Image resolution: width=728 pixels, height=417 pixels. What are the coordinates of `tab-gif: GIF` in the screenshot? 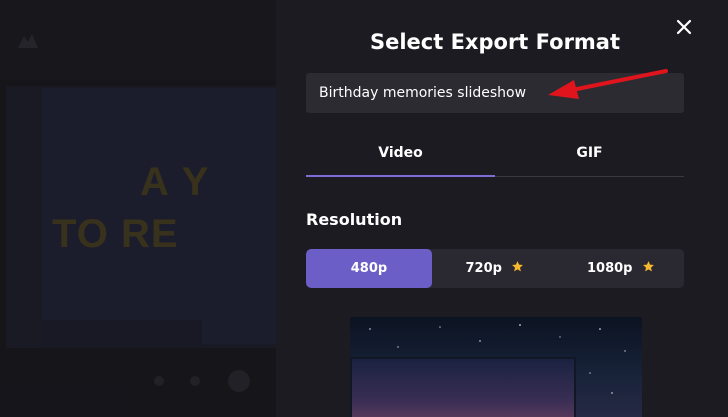 It's located at (589, 153).